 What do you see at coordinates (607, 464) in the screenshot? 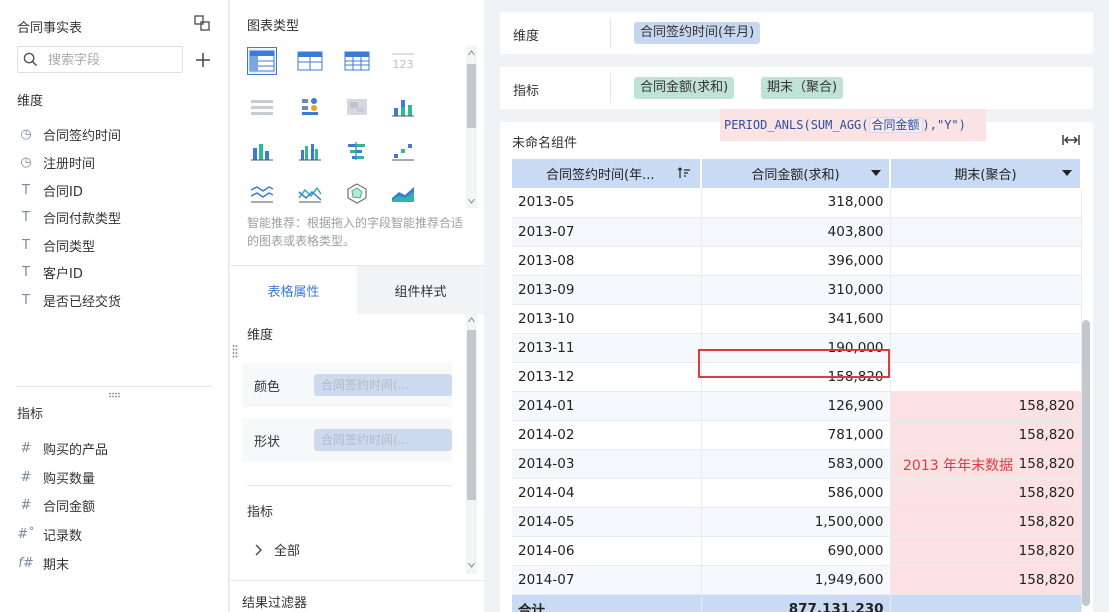
I see `date-cell: 2014-03` at bounding box center [607, 464].